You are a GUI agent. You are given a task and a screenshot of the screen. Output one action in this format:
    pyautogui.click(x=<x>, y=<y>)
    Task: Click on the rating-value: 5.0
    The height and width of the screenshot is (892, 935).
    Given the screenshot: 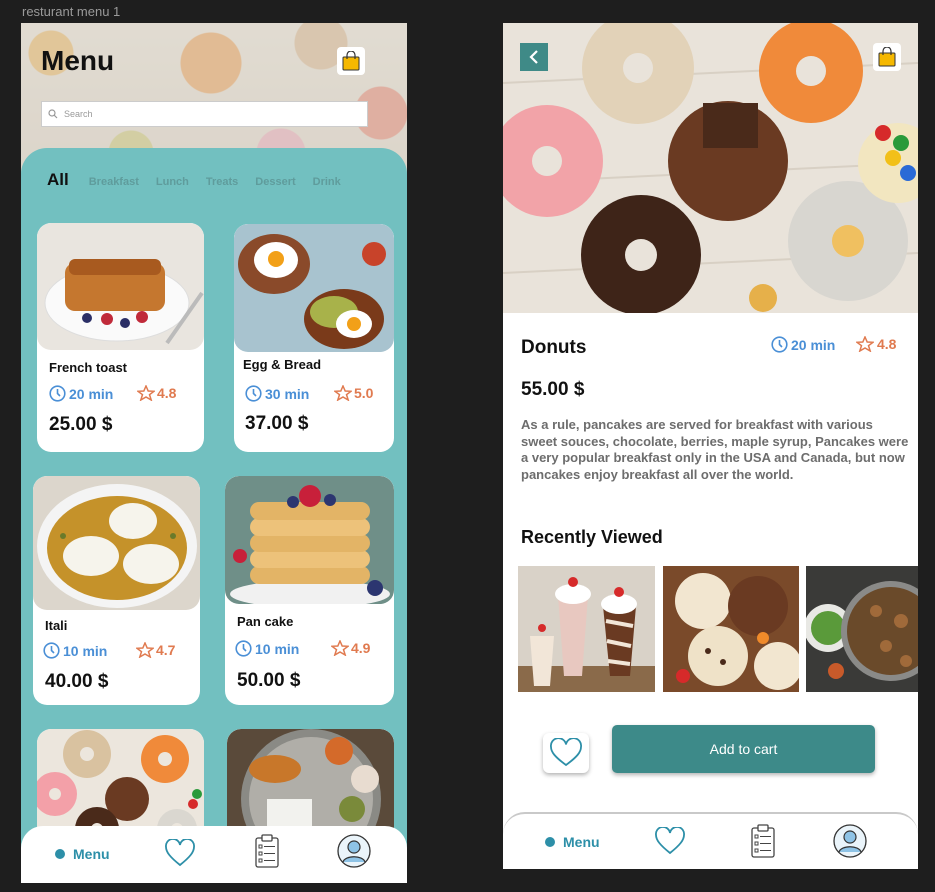 What is the action you would take?
    pyautogui.click(x=364, y=393)
    